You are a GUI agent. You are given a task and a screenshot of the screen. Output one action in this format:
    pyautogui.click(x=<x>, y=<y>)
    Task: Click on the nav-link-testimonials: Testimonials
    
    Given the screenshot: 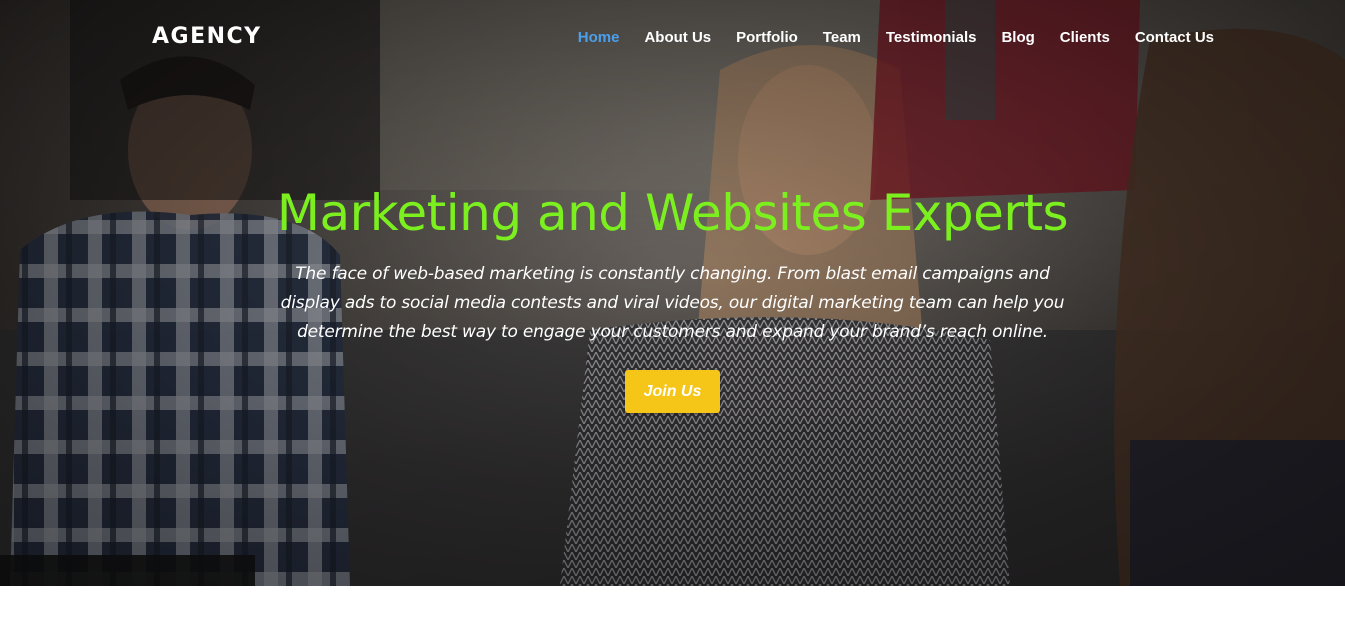 What is the action you would take?
    pyautogui.click(x=931, y=38)
    